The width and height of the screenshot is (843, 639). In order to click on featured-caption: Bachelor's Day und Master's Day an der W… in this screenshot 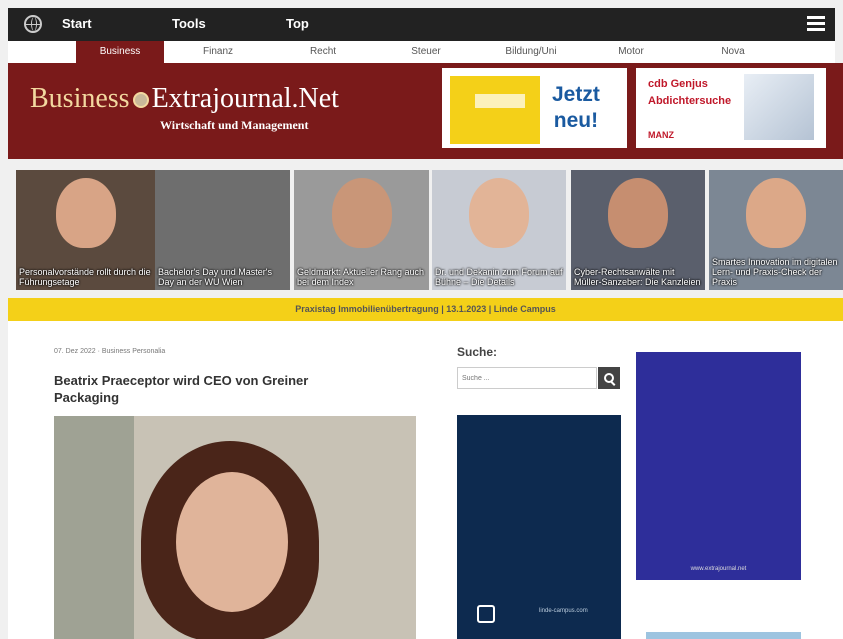, I will do `click(215, 277)`.